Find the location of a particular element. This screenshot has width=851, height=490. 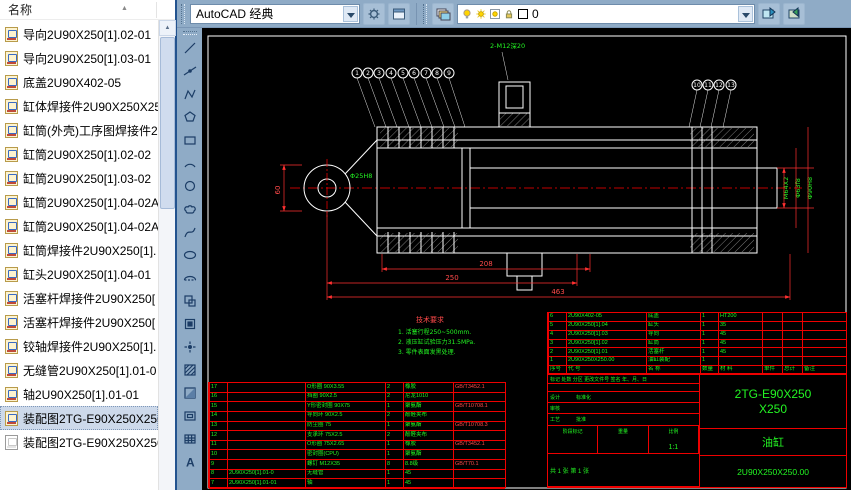

text-icon: A is located at coordinates (190, 463).